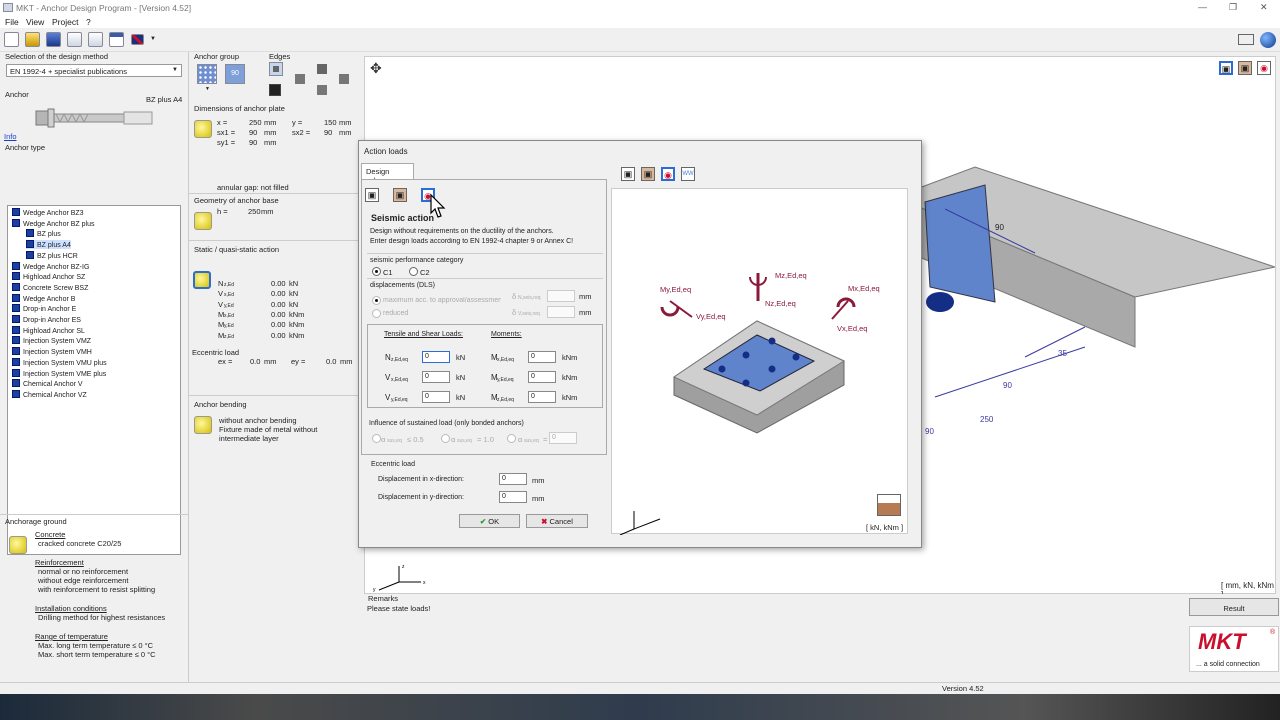 The width and height of the screenshot is (1280, 720). What do you see at coordinates (376, 300) in the screenshot?
I see `radio-disp-max` at bounding box center [376, 300].